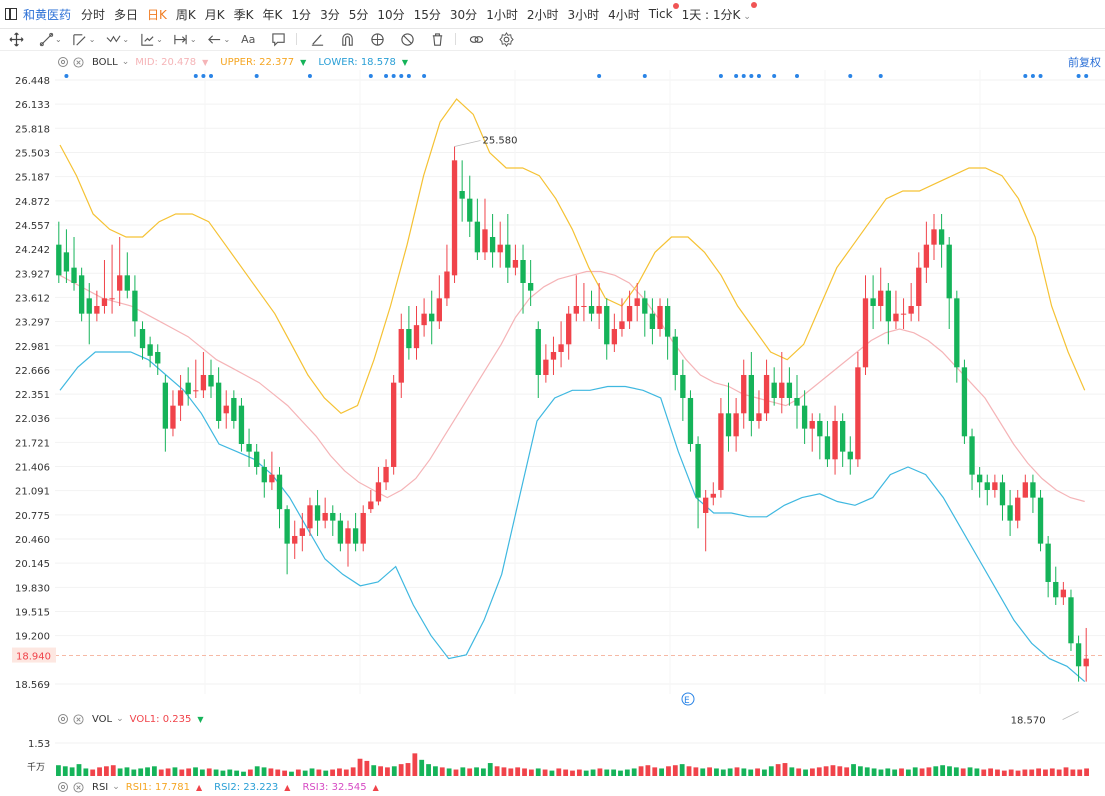  I want to click on wave-icon, so click(113, 39).